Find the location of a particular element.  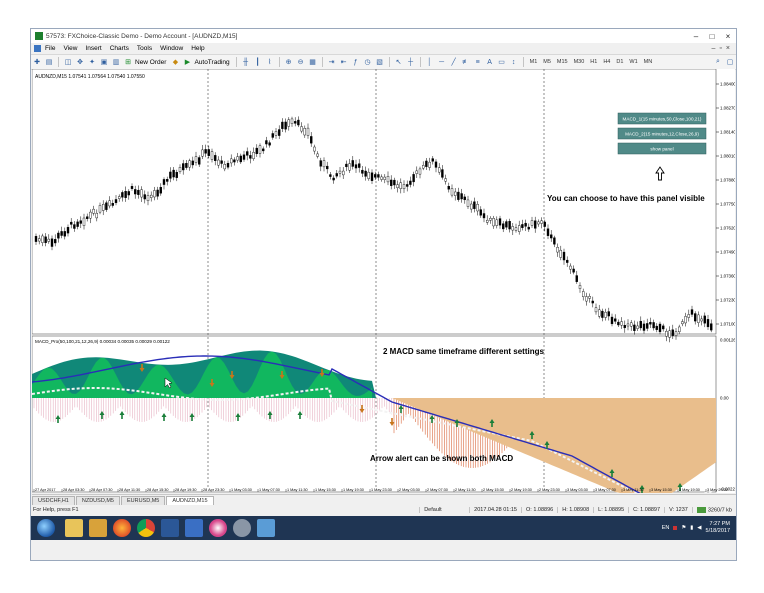

settings-app-icon is located at coordinates (242, 528).